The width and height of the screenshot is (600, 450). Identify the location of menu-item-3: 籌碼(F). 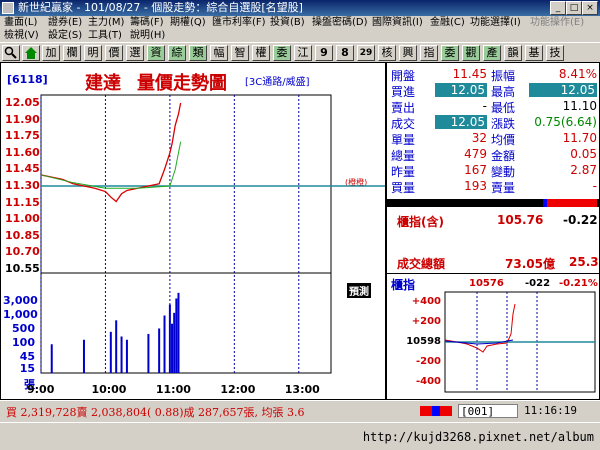
(147, 22).